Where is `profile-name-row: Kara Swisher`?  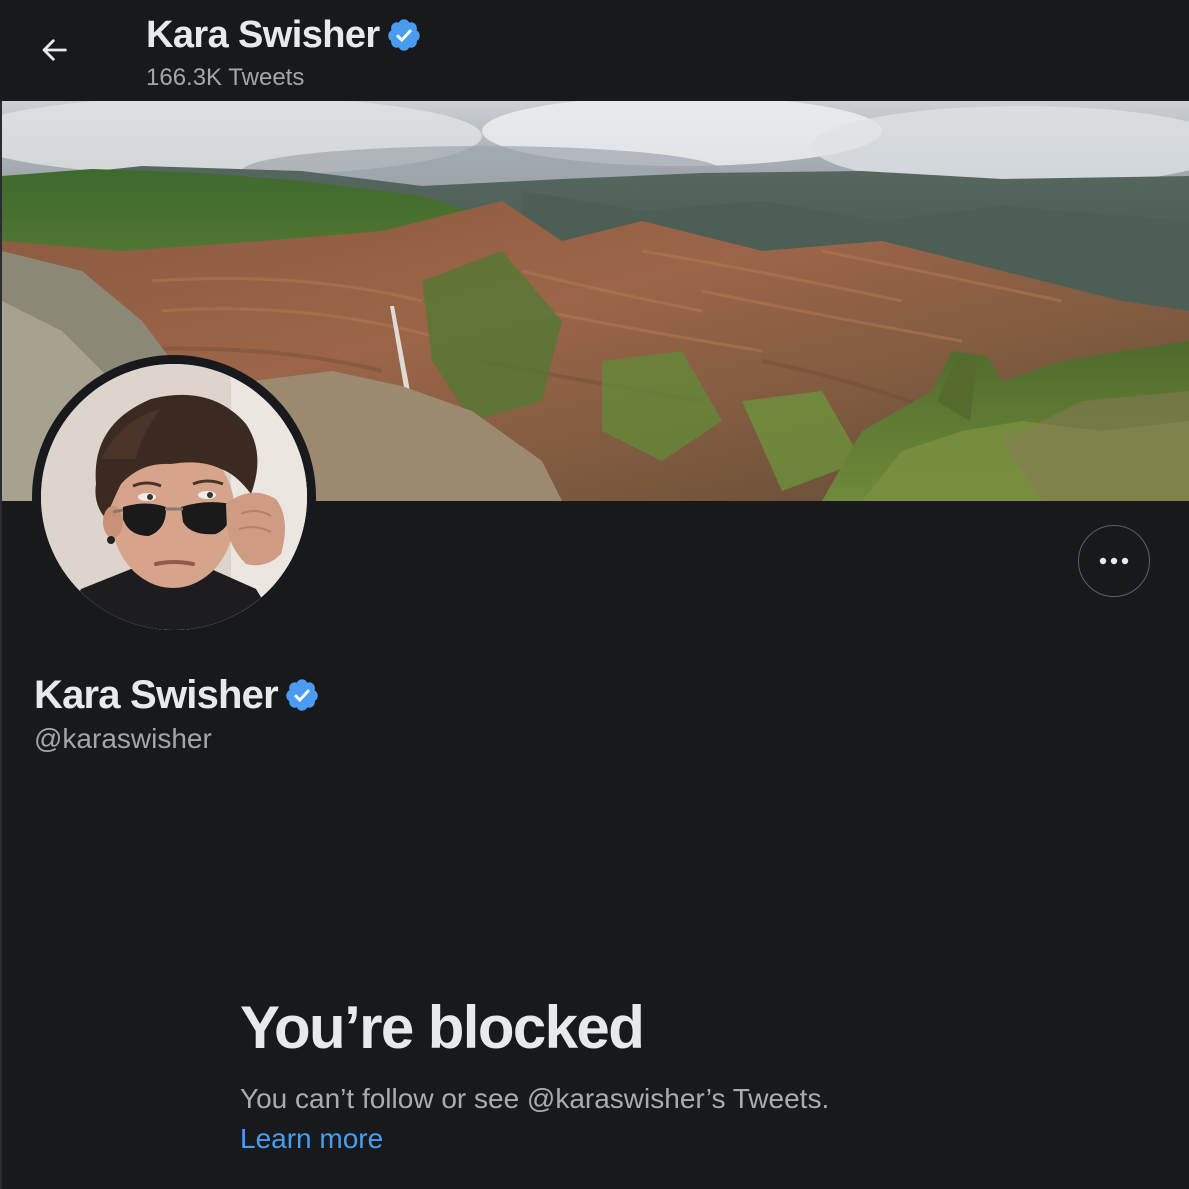
profile-name-row: Kara Swisher is located at coordinates (177, 695).